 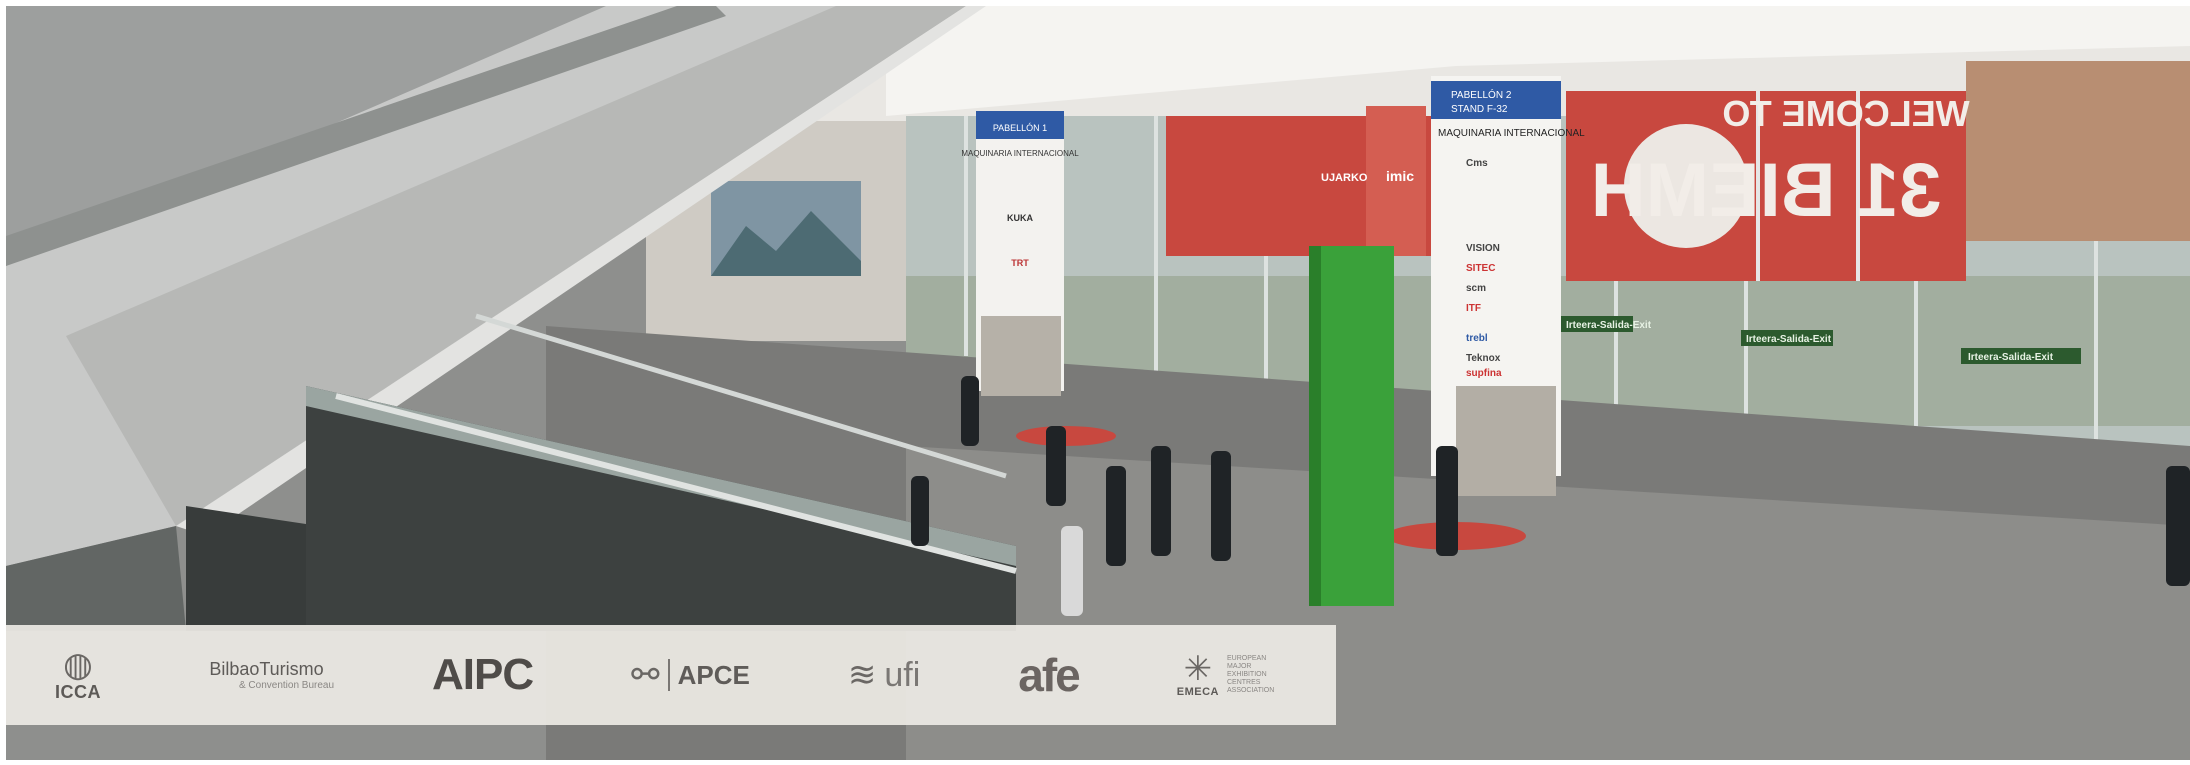 What do you see at coordinates (1568, 186) in the screenshot?
I see `red-banner: WELCOME TO 31 BIEMH` at bounding box center [1568, 186].